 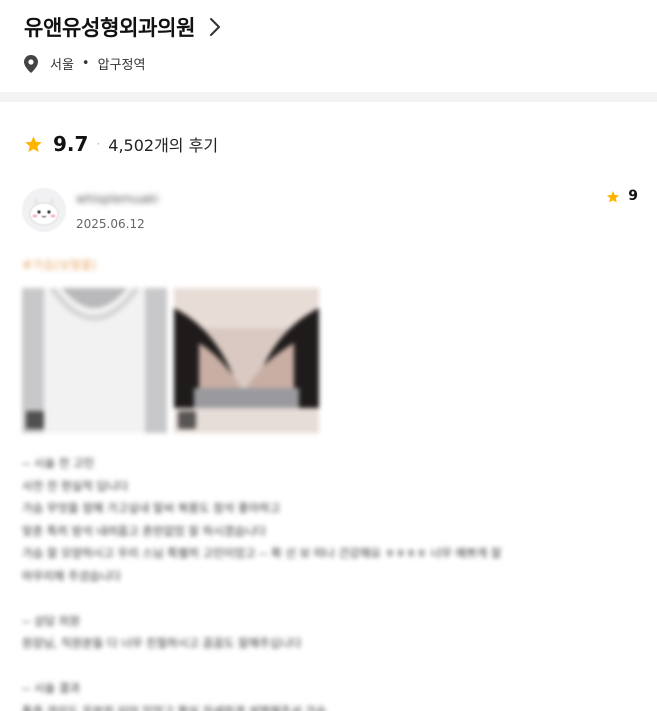 I want to click on location-area: 압구정역, so click(x=121, y=65).